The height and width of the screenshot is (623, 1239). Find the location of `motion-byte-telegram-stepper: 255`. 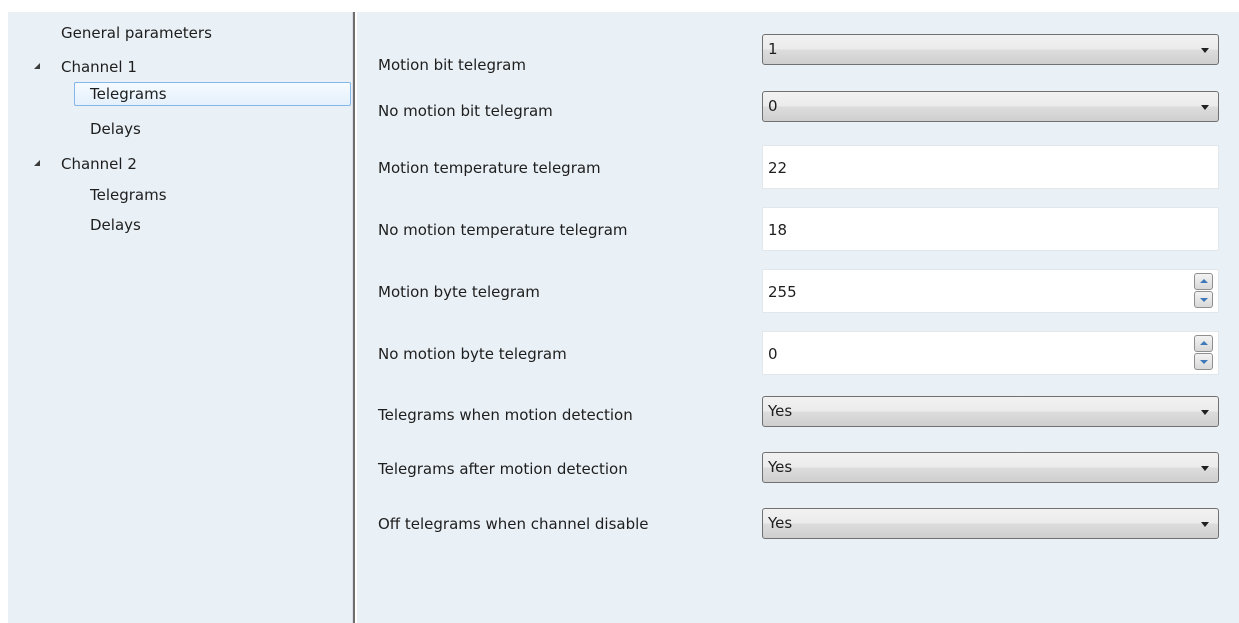

motion-byte-telegram-stepper: 255 is located at coordinates (990, 291).